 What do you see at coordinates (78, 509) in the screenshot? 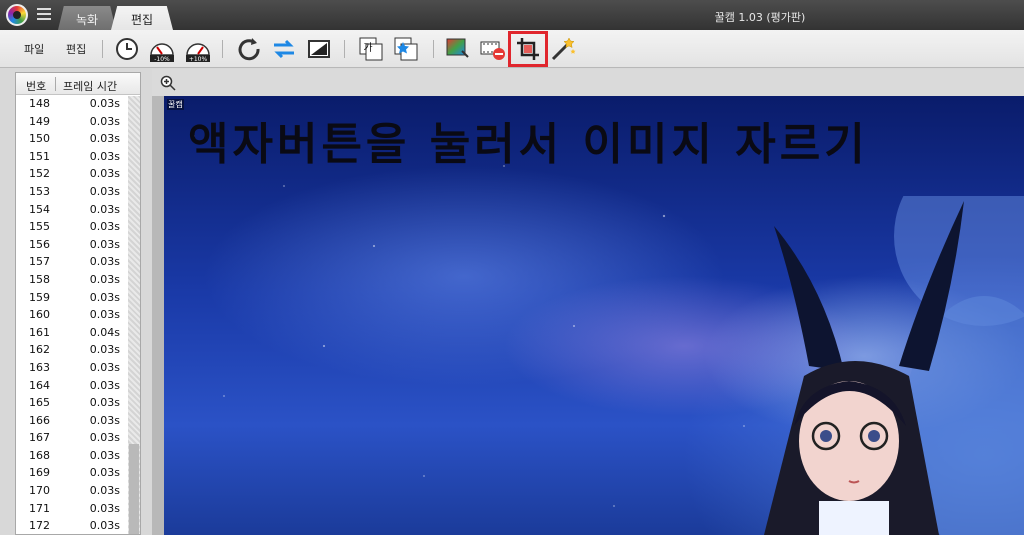
I see `table-row: 171 0.03s` at bounding box center [78, 509].